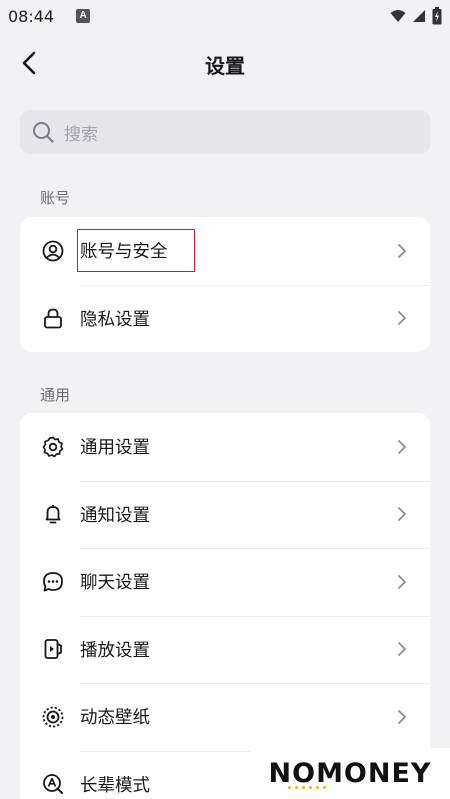 The height and width of the screenshot is (799, 450). What do you see at coordinates (307, 787) in the screenshot?
I see `watermark-dots` at bounding box center [307, 787].